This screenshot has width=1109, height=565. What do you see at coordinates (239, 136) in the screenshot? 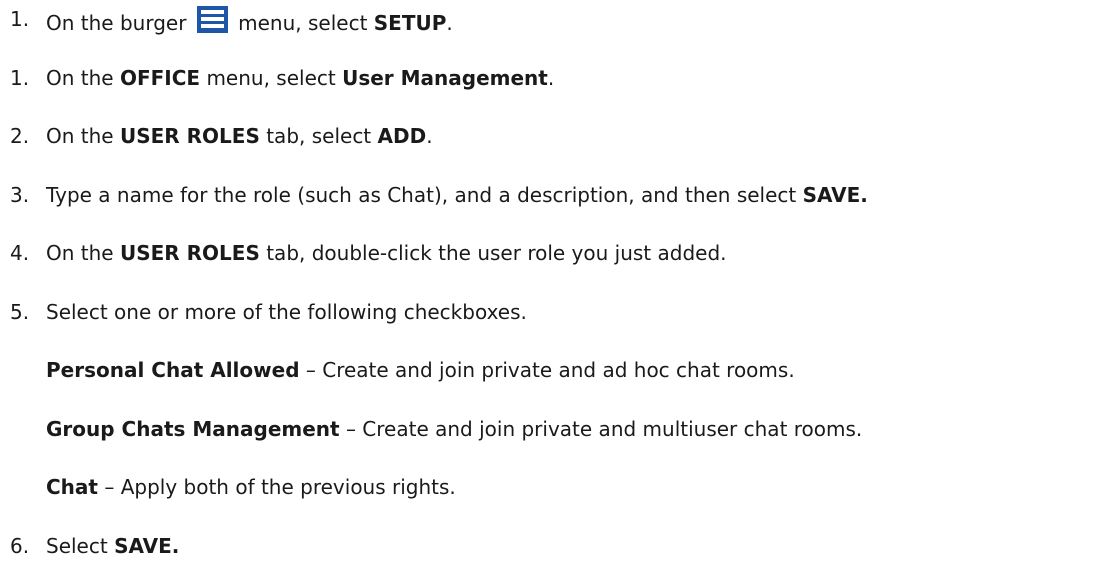
I see `step-text: On the USER ROLES tab, select ADD.` at bounding box center [239, 136].